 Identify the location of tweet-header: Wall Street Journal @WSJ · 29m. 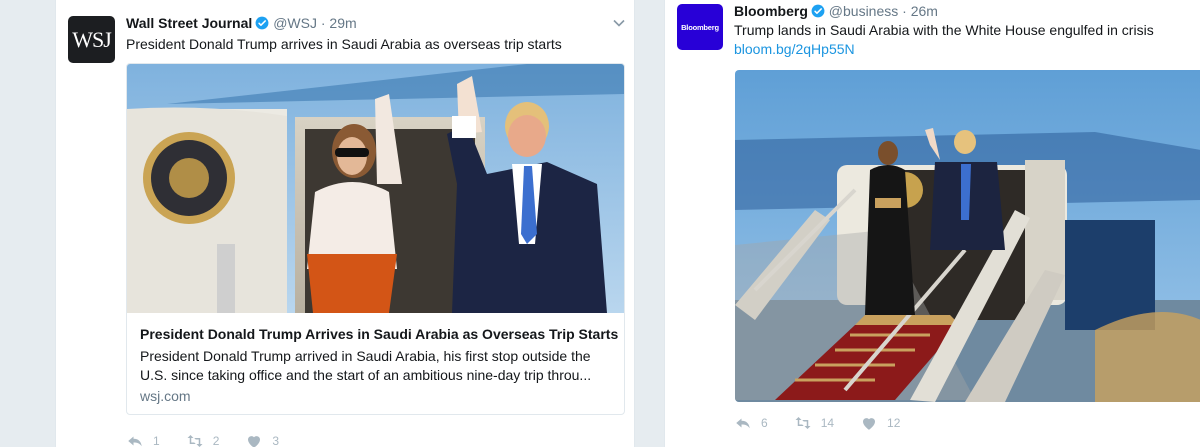
(241, 23).